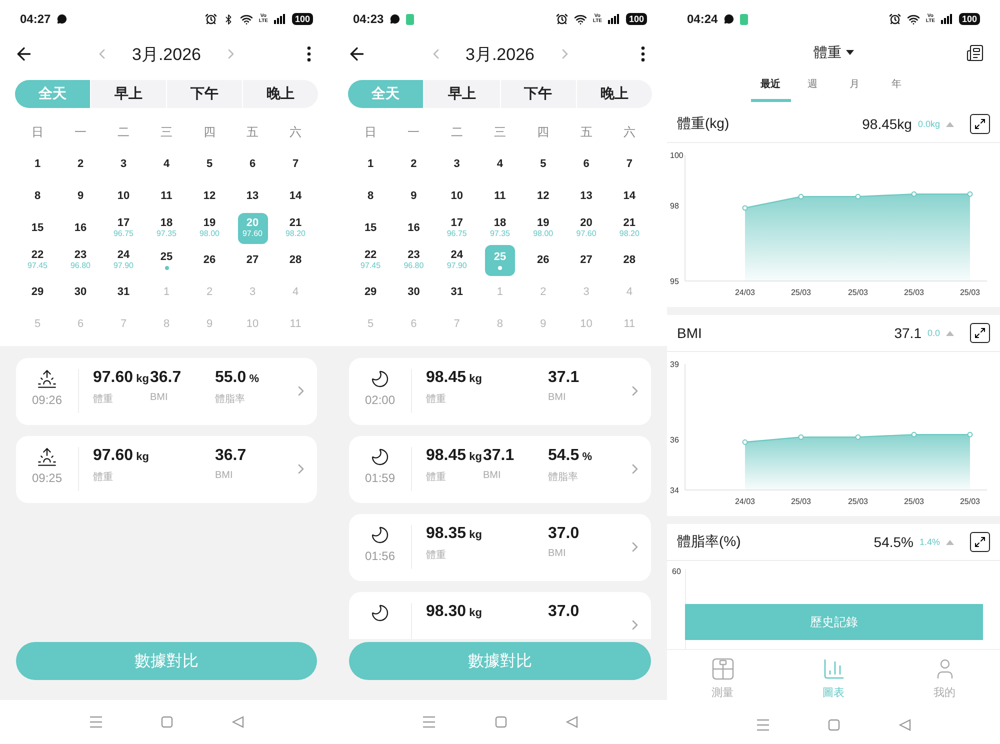 The width and height of the screenshot is (1000, 744). What do you see at coordinates (38, 132) in the screenshot?
I see `weekday-label: 日` at bounding box center [38, 132].